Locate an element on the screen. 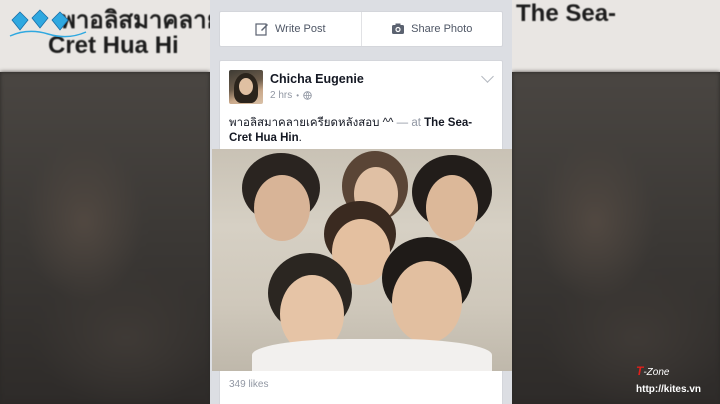  globe-icon is located at coordinates (307, 95).